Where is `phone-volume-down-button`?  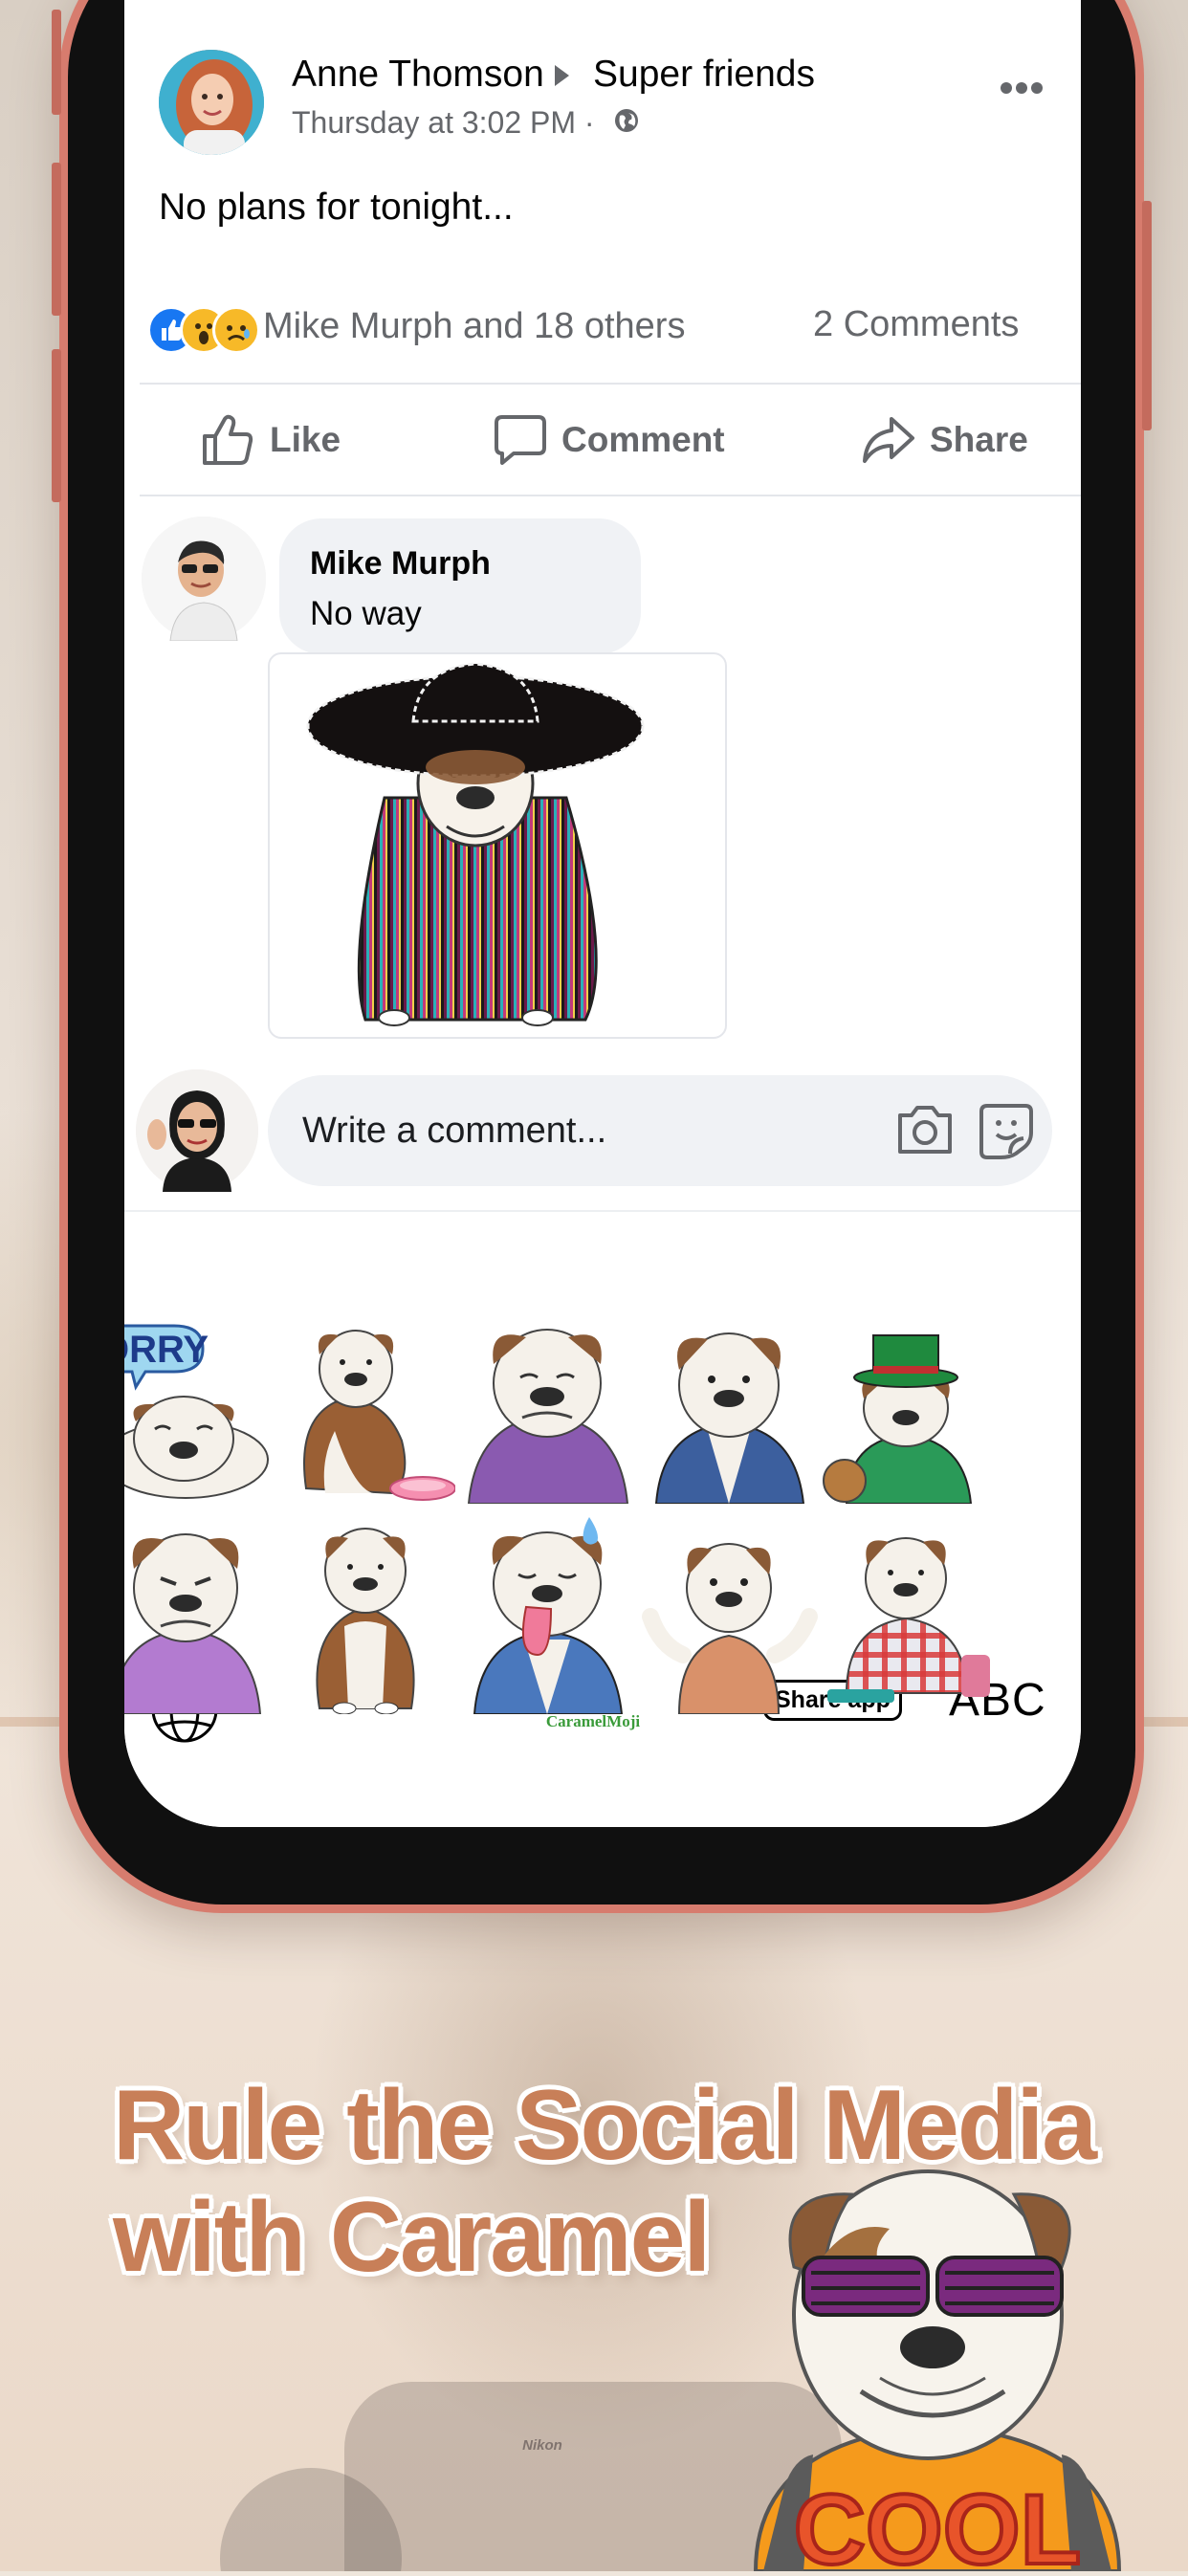
phone-volume-down-button is located at coordinates (56, 425).